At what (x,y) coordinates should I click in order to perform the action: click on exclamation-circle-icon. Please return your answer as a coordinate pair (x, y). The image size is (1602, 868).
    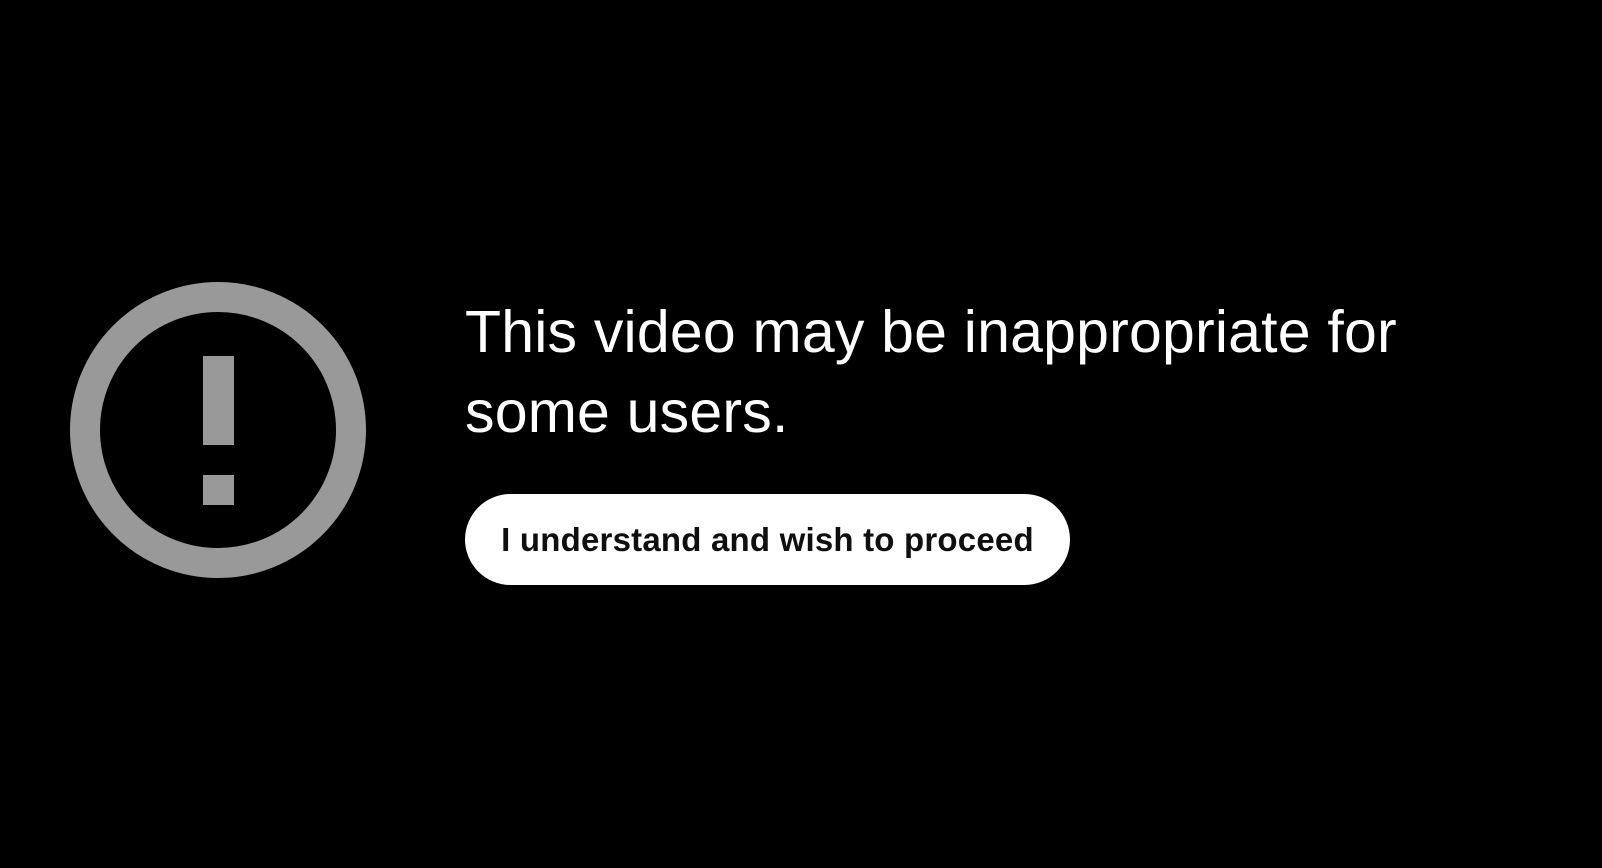
    Looking at the image, I should click on (218, 430).